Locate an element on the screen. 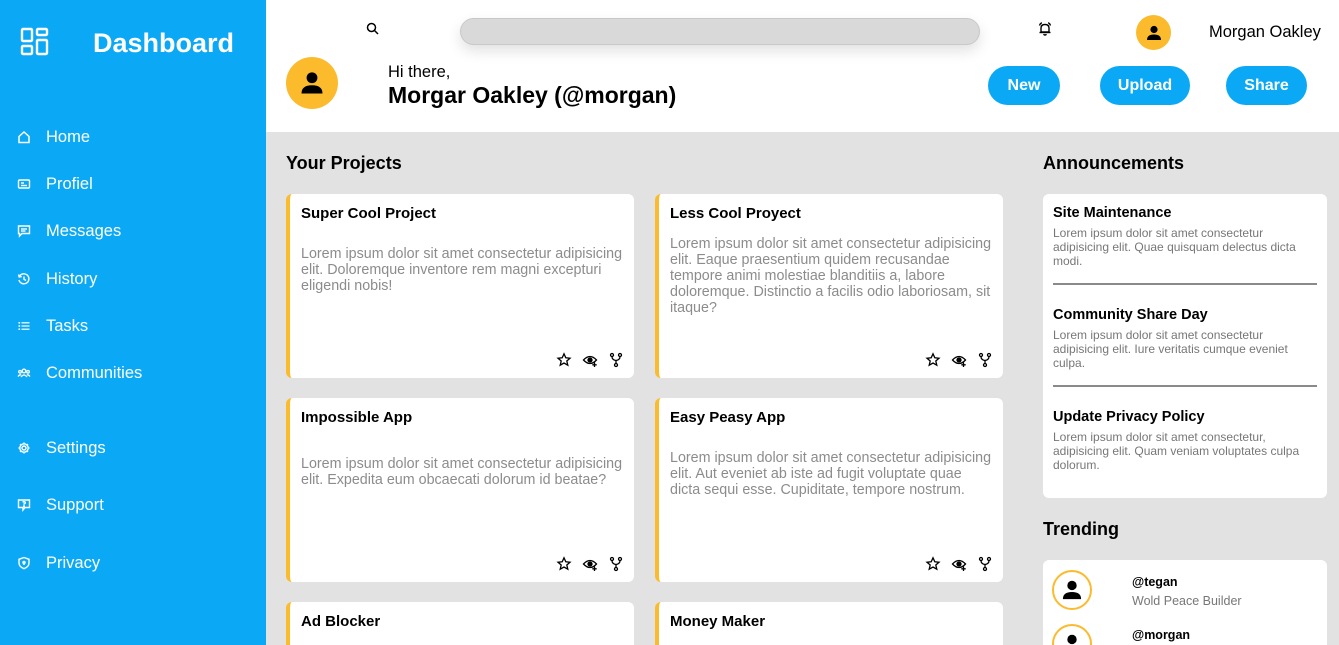 The image size is (1339, 645). sidebar-item-label: Home is located at coordinates (68, 137).